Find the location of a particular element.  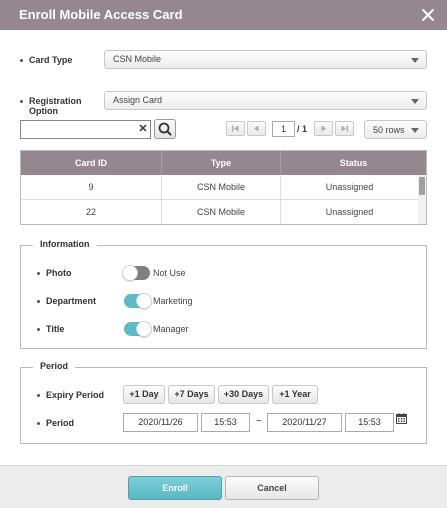

next-page-icon is located at coordinates (323, 128).